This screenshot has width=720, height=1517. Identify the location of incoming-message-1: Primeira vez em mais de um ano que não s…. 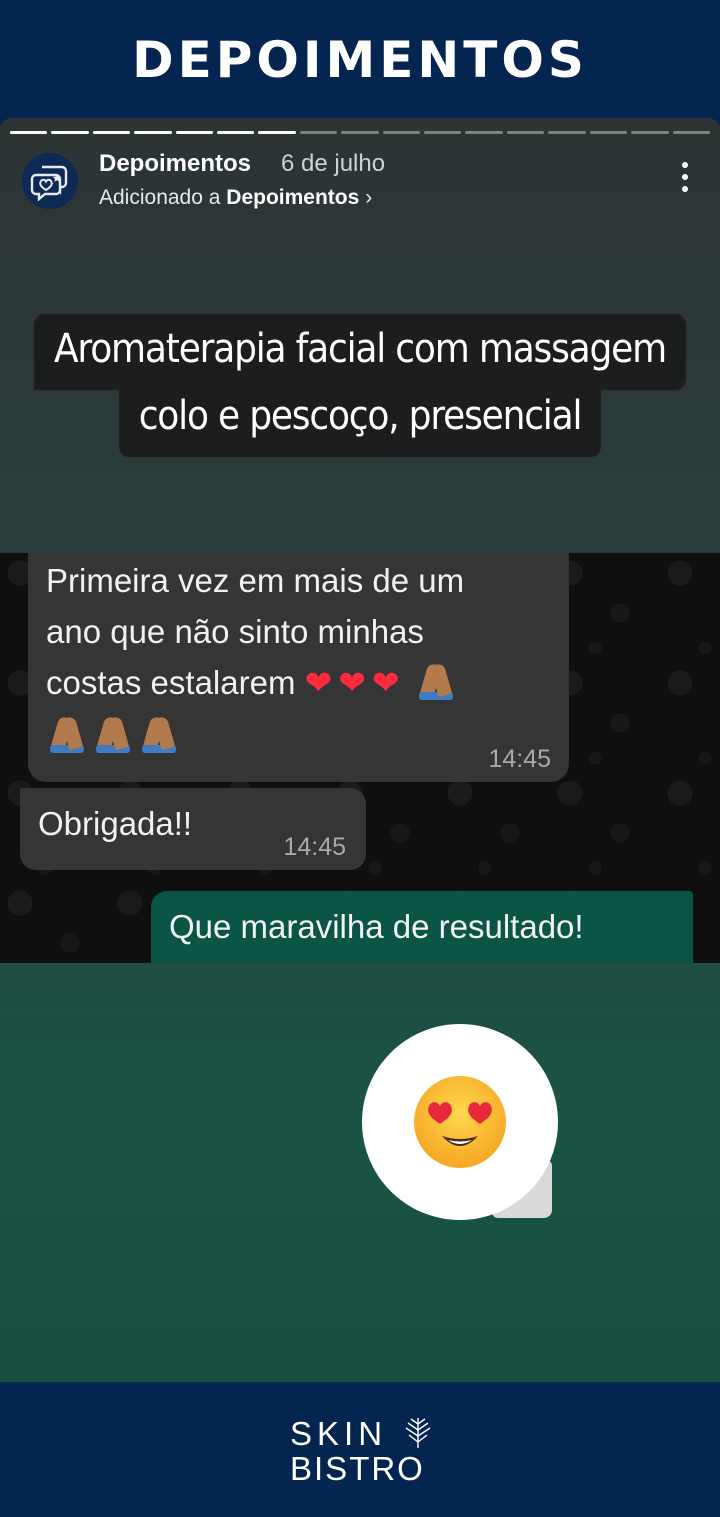
(298, 667).